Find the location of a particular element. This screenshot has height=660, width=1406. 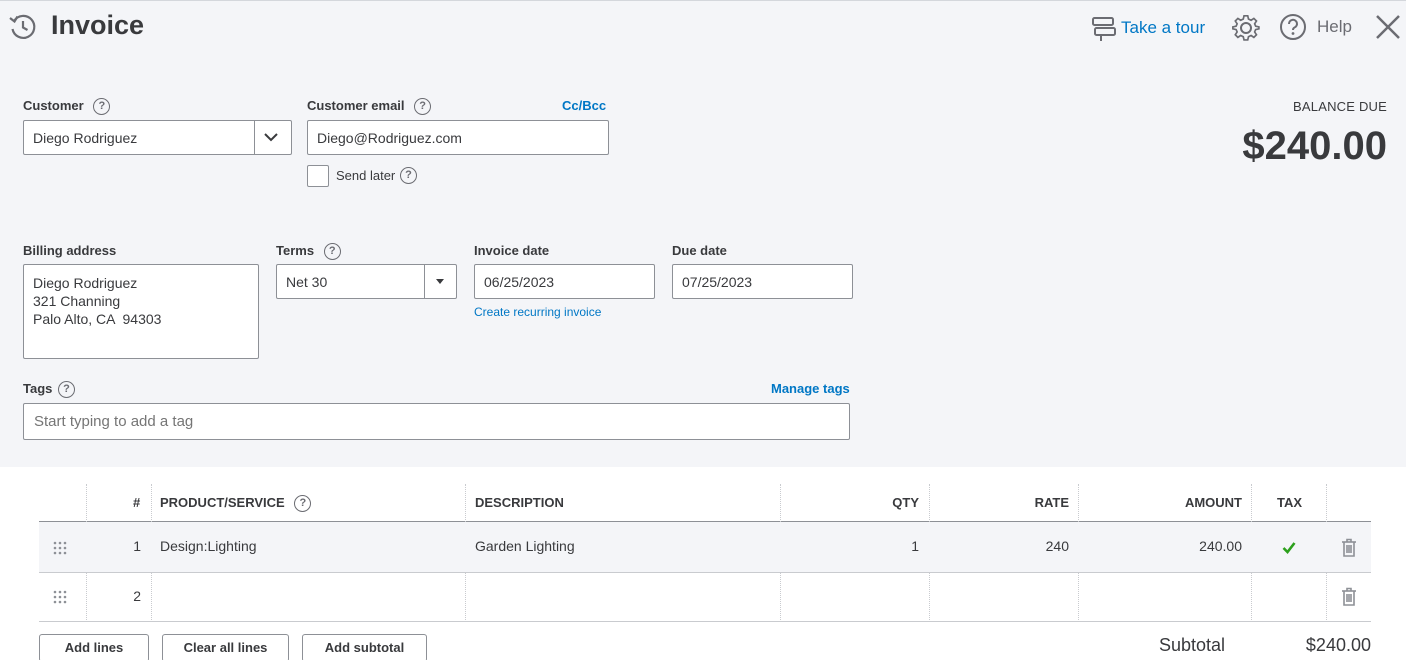

customer-label: Customer ? is located at coordinates (67, 107).